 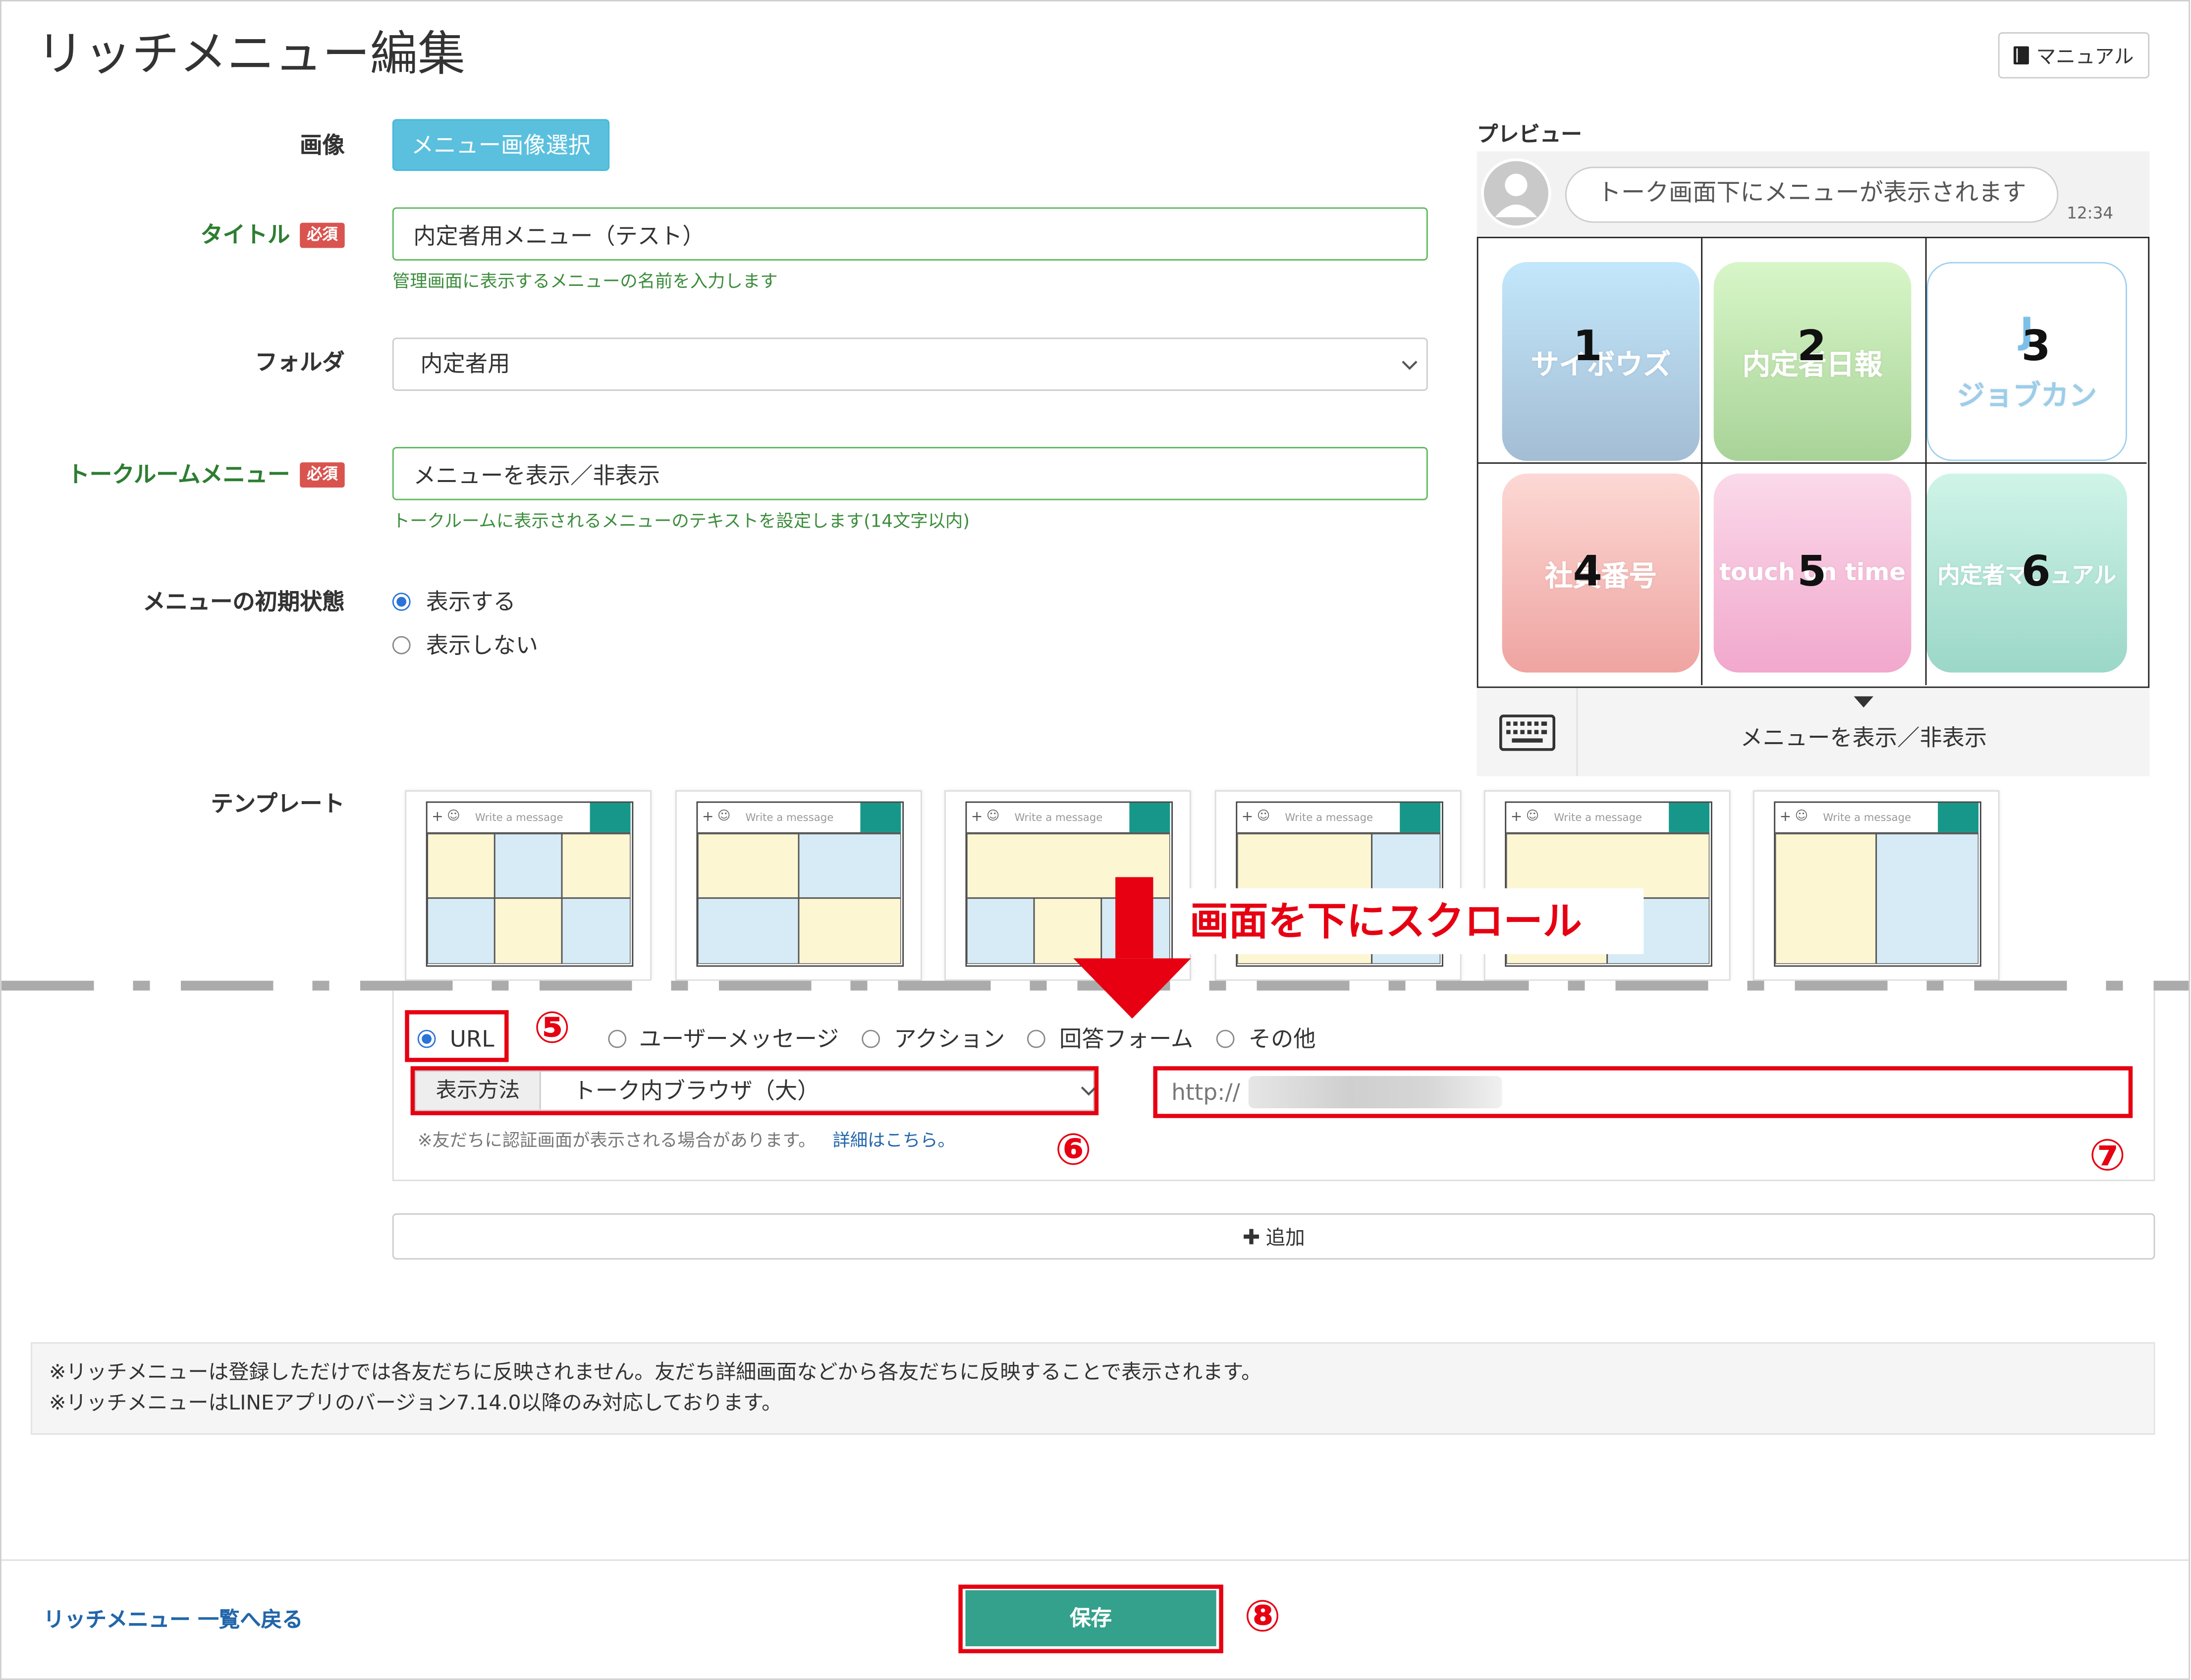 I want to click on tile-number: 6, so click(x=2036, y=572).